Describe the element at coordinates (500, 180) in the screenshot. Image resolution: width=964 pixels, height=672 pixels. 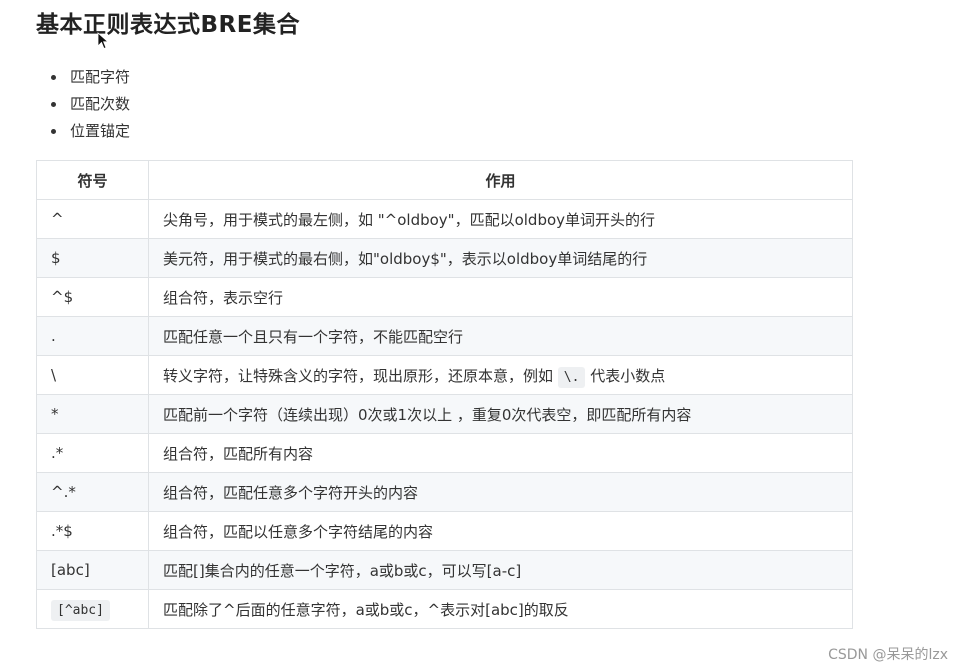
I see `column-header-function: 作用` at that location.